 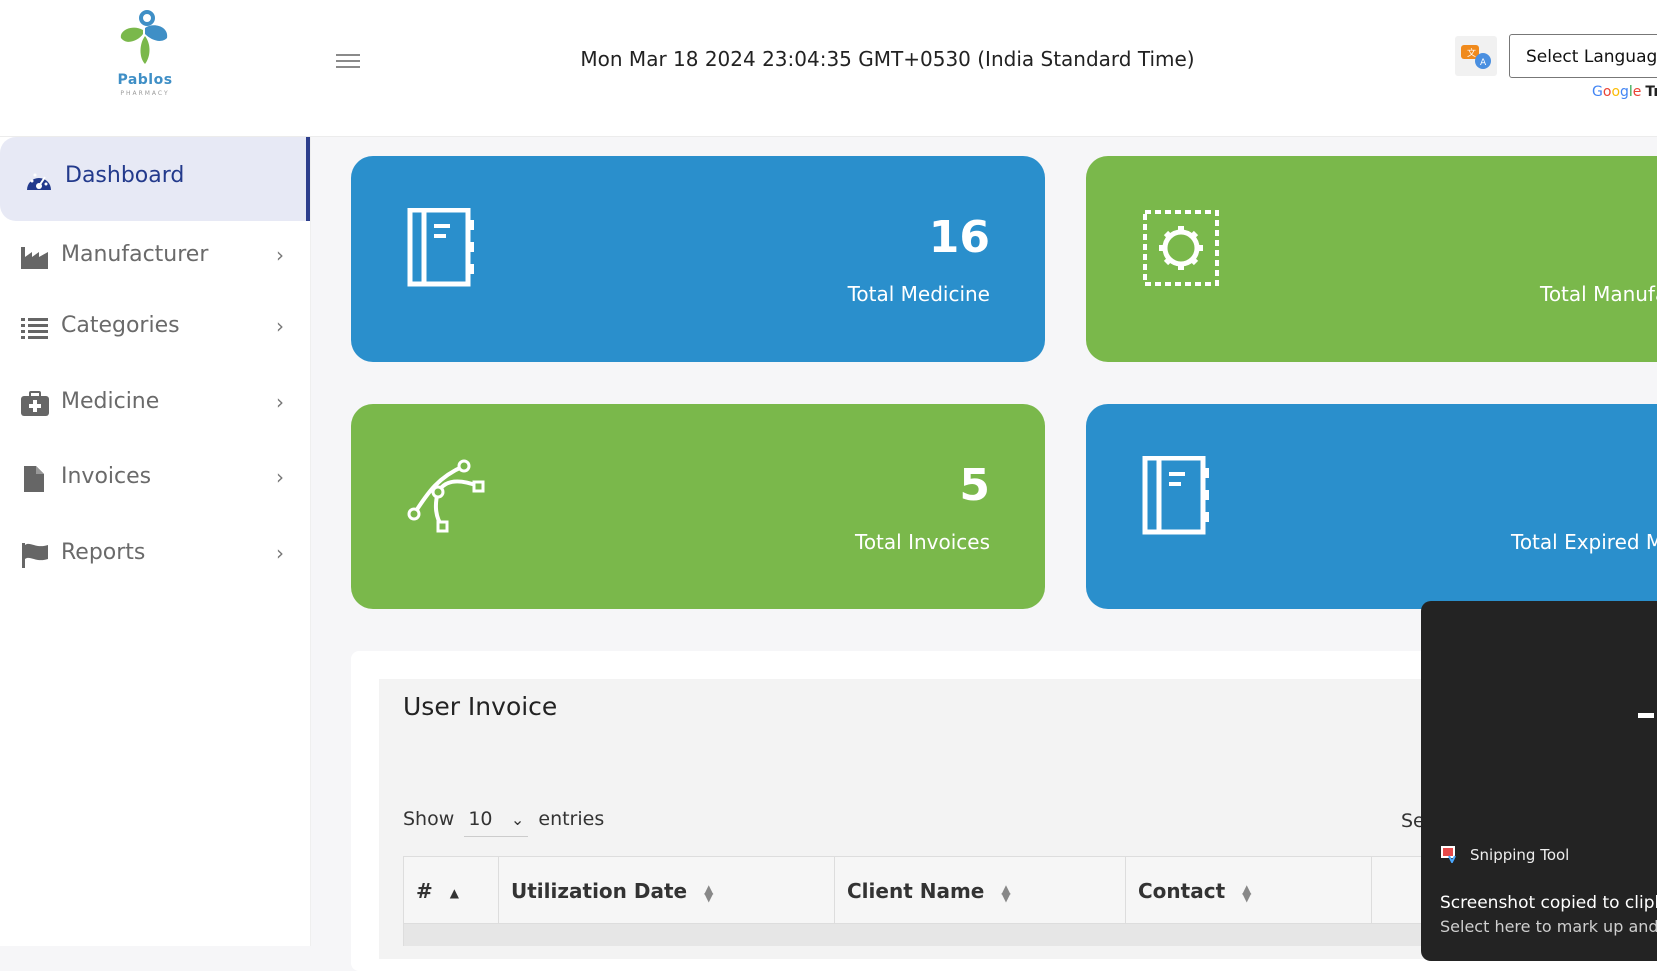 What do you see at coordinates (1583, 56) in the screenshot?
I see `language-select: Select Language` at bounding box center [1583, 56].